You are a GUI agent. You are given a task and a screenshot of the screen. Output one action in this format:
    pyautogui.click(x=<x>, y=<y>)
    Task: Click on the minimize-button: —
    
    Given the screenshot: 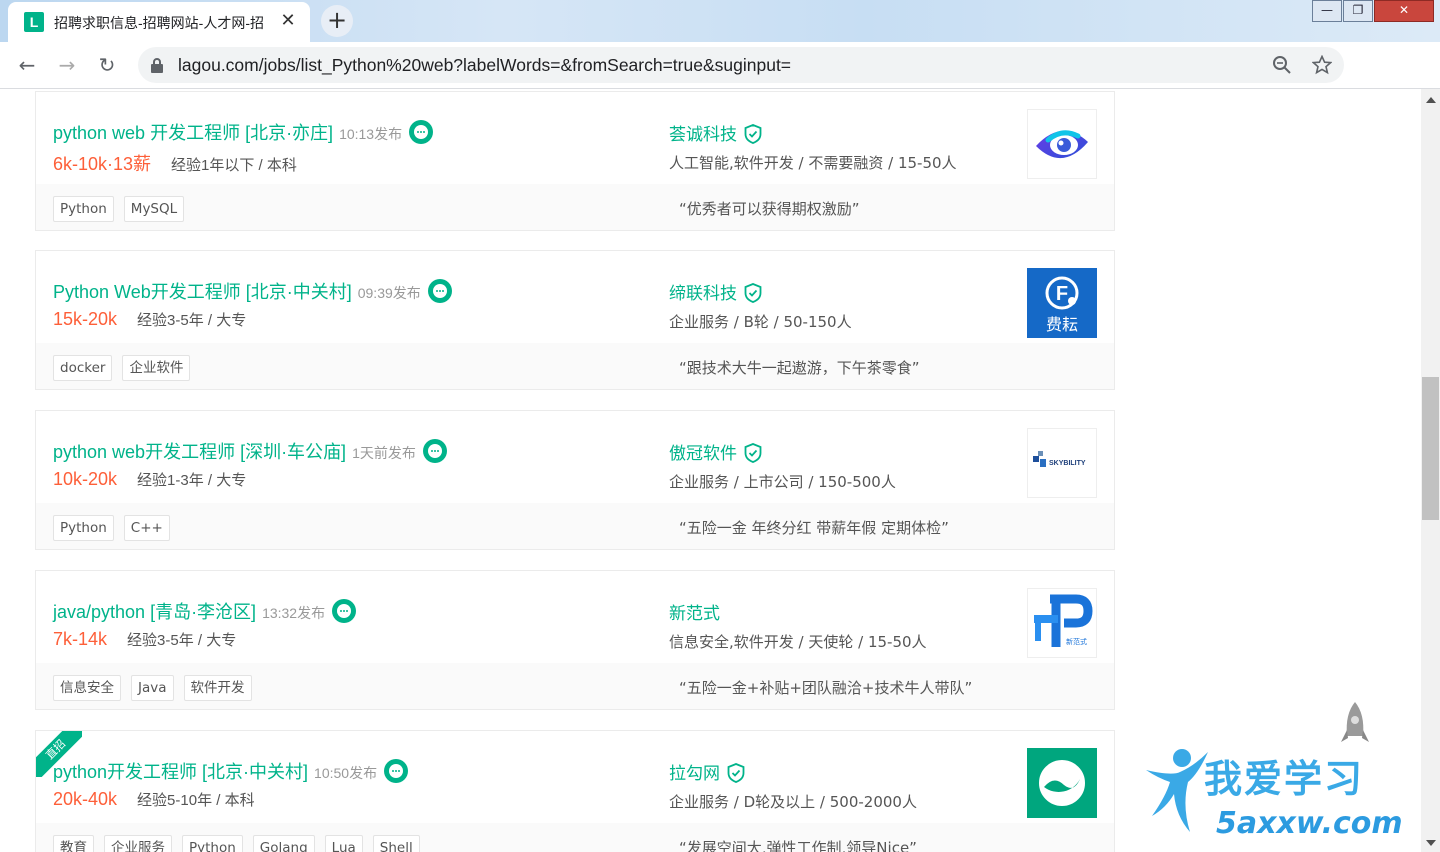 What is the action you would take?
    pyautogui.click(x=1327, y=11)
    